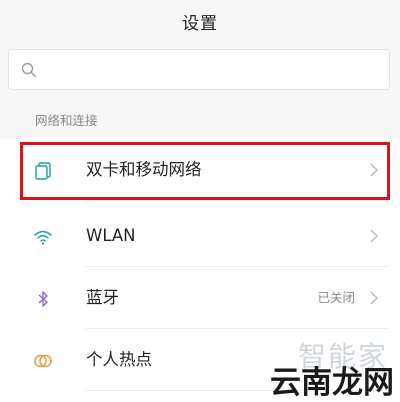 This screenshot has height=402, width=400. What do you see at coordinates (43, 237) in the screenshot?
I see `wifi-icon` at bounding box center [43, 237].